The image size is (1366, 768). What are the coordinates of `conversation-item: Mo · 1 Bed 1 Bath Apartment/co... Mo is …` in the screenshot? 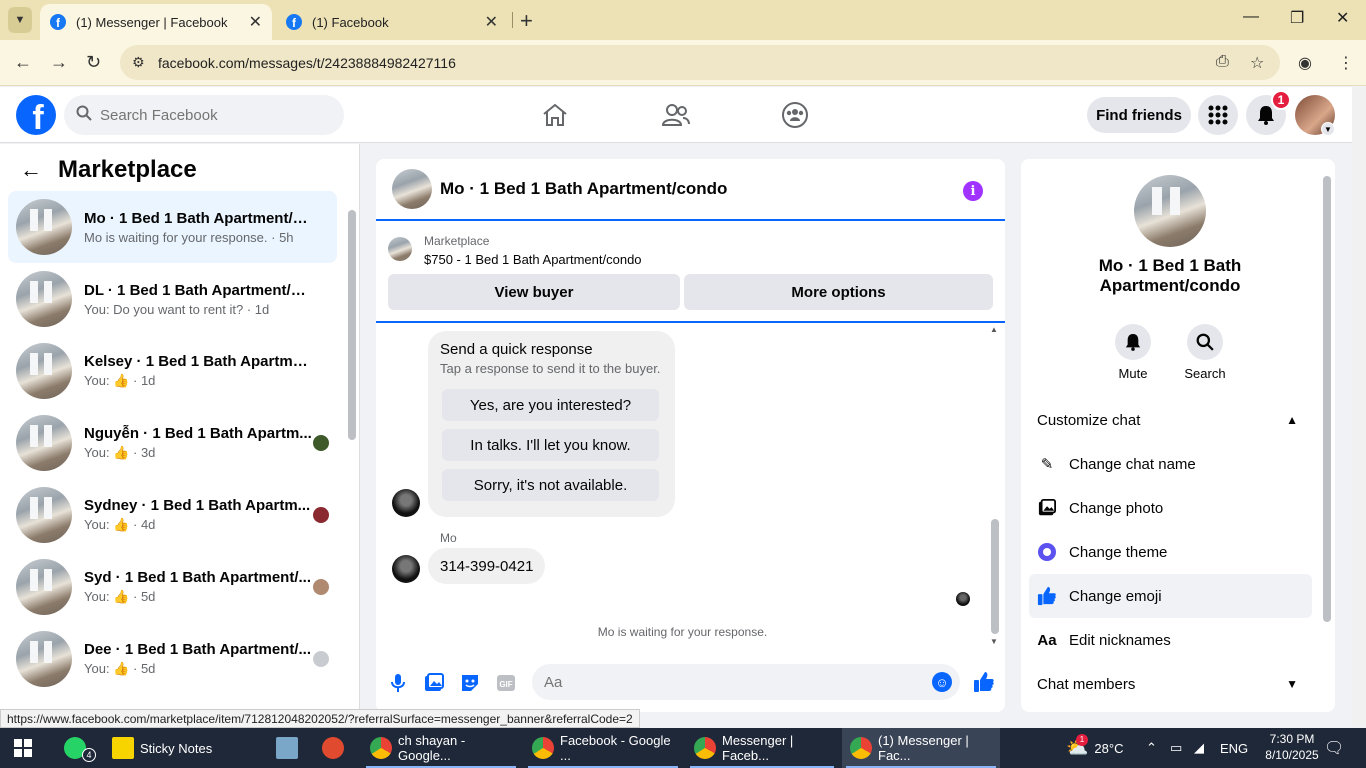 It's located at (172, 227).